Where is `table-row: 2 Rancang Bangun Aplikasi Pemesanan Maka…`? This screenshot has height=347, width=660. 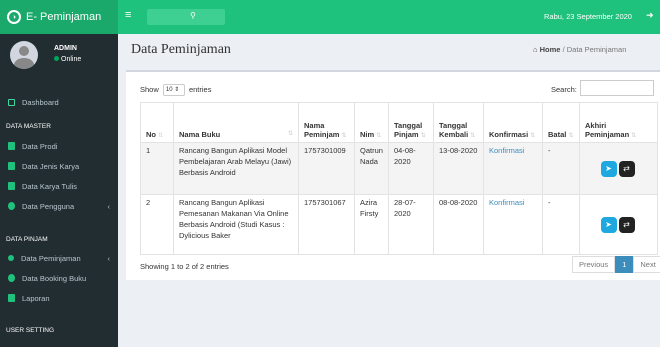 table-row: 2 Rancang Bangun Aplikasi Pemesanan Maka… is located at coordinates (399, 224).